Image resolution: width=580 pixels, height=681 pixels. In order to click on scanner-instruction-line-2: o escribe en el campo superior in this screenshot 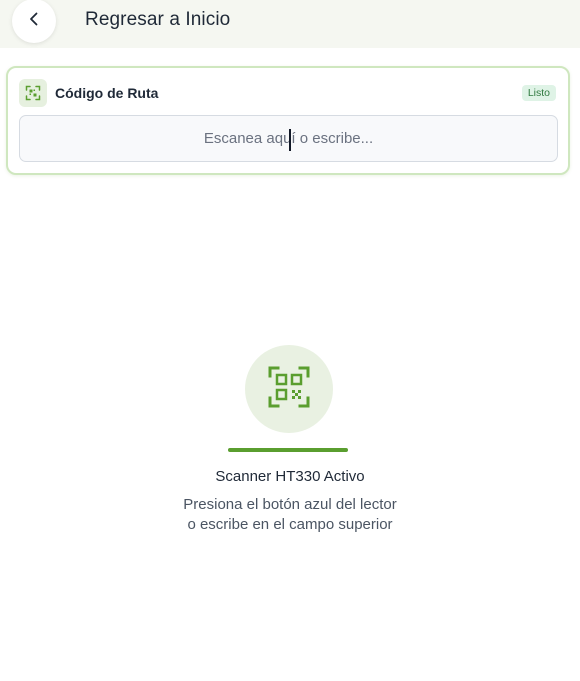, I will do `click(290, 524)`.